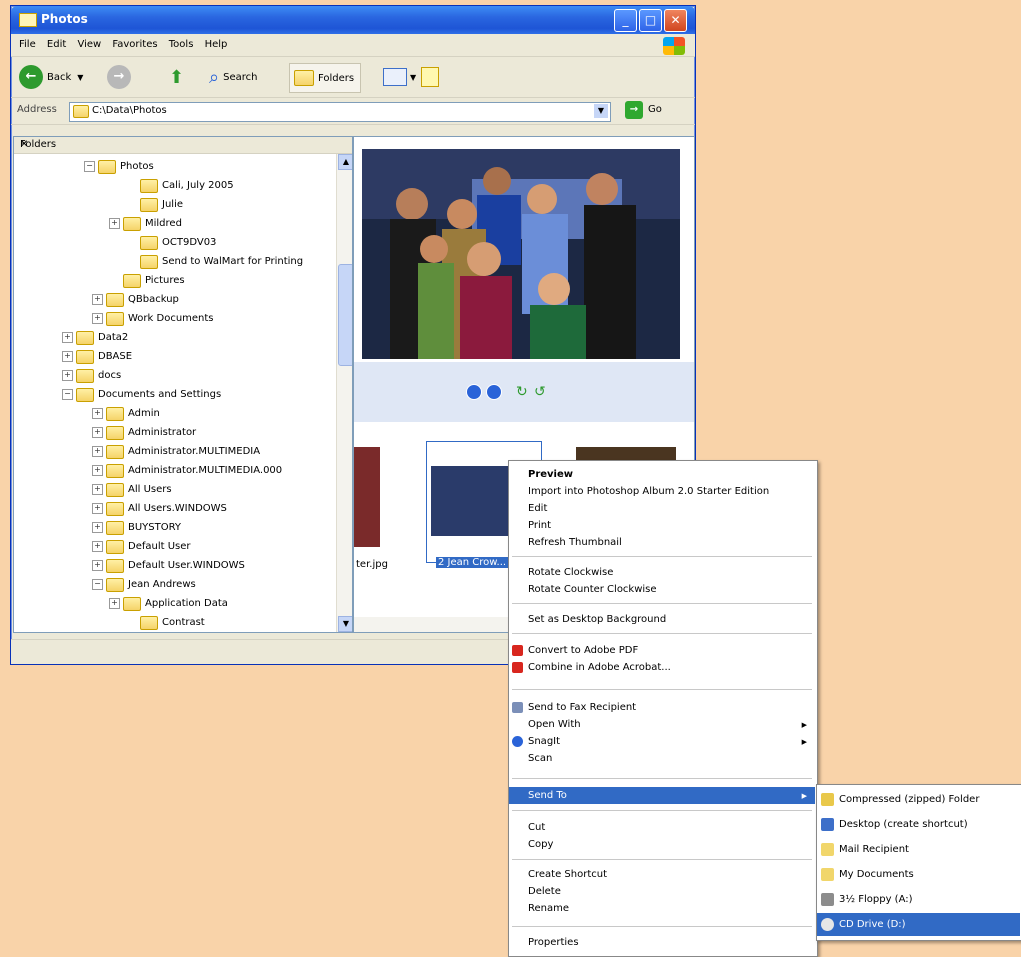 Image resolution: width=1021 pixels, height=957 pixels. I want to click on sendto-mail-recipient: Mail Recipient, so click(918, 849).